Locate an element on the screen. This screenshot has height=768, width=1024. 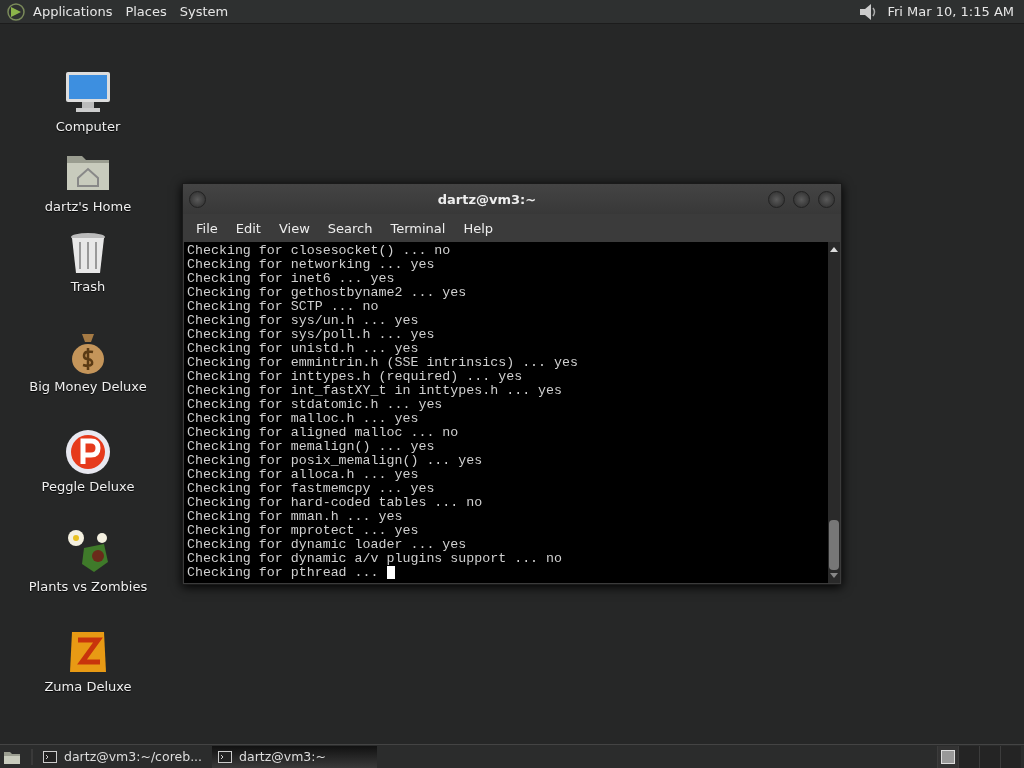
text-cursor is located at coordinates (390, 572).